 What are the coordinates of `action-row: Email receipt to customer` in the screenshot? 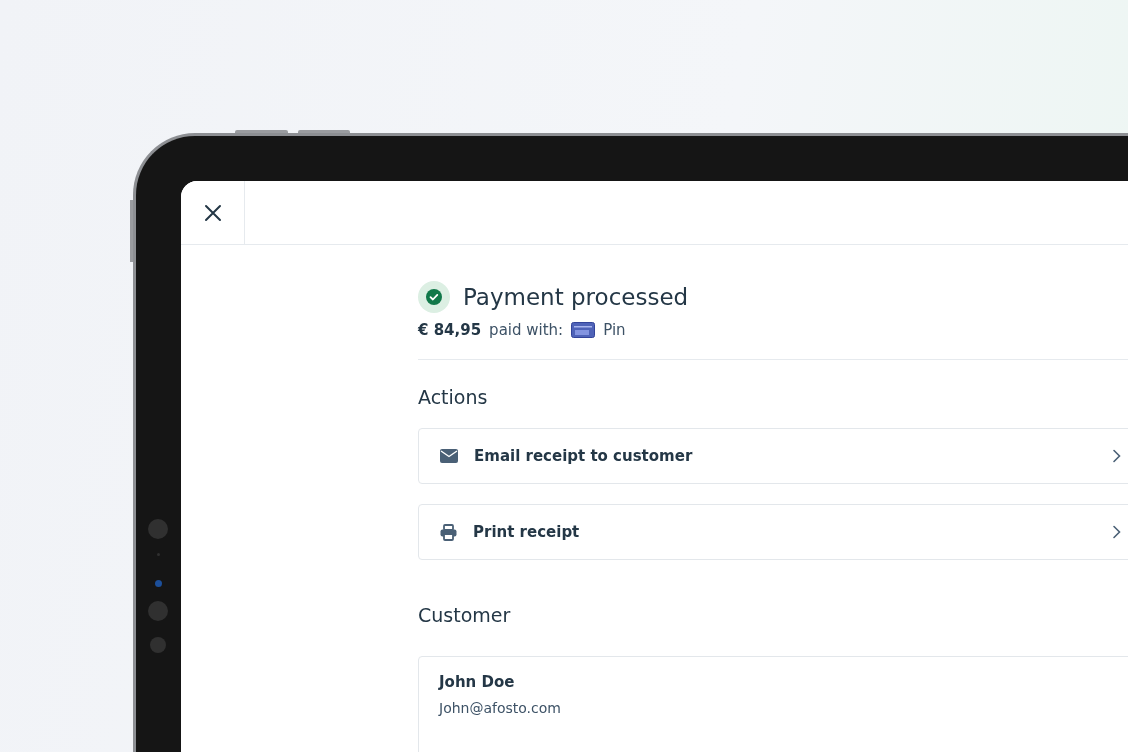 It's located at (773, 456).